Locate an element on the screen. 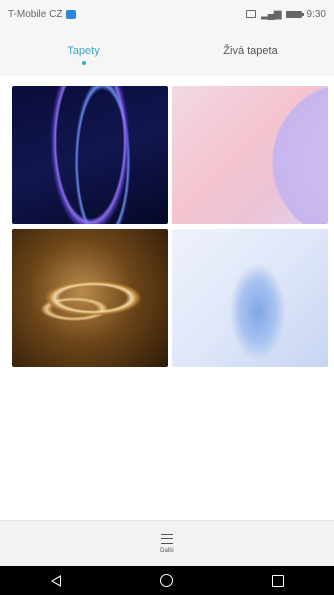  active-tab-indicator is located at coordinates (83, 63).